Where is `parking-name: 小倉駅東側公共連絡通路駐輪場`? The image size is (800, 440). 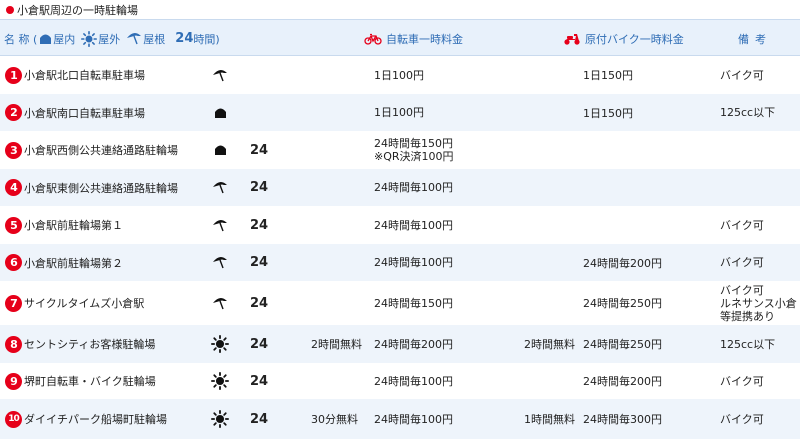
parking-name: 小倉駅東側公共連絡通路駐輪場 is located at coordinates (101, 188).